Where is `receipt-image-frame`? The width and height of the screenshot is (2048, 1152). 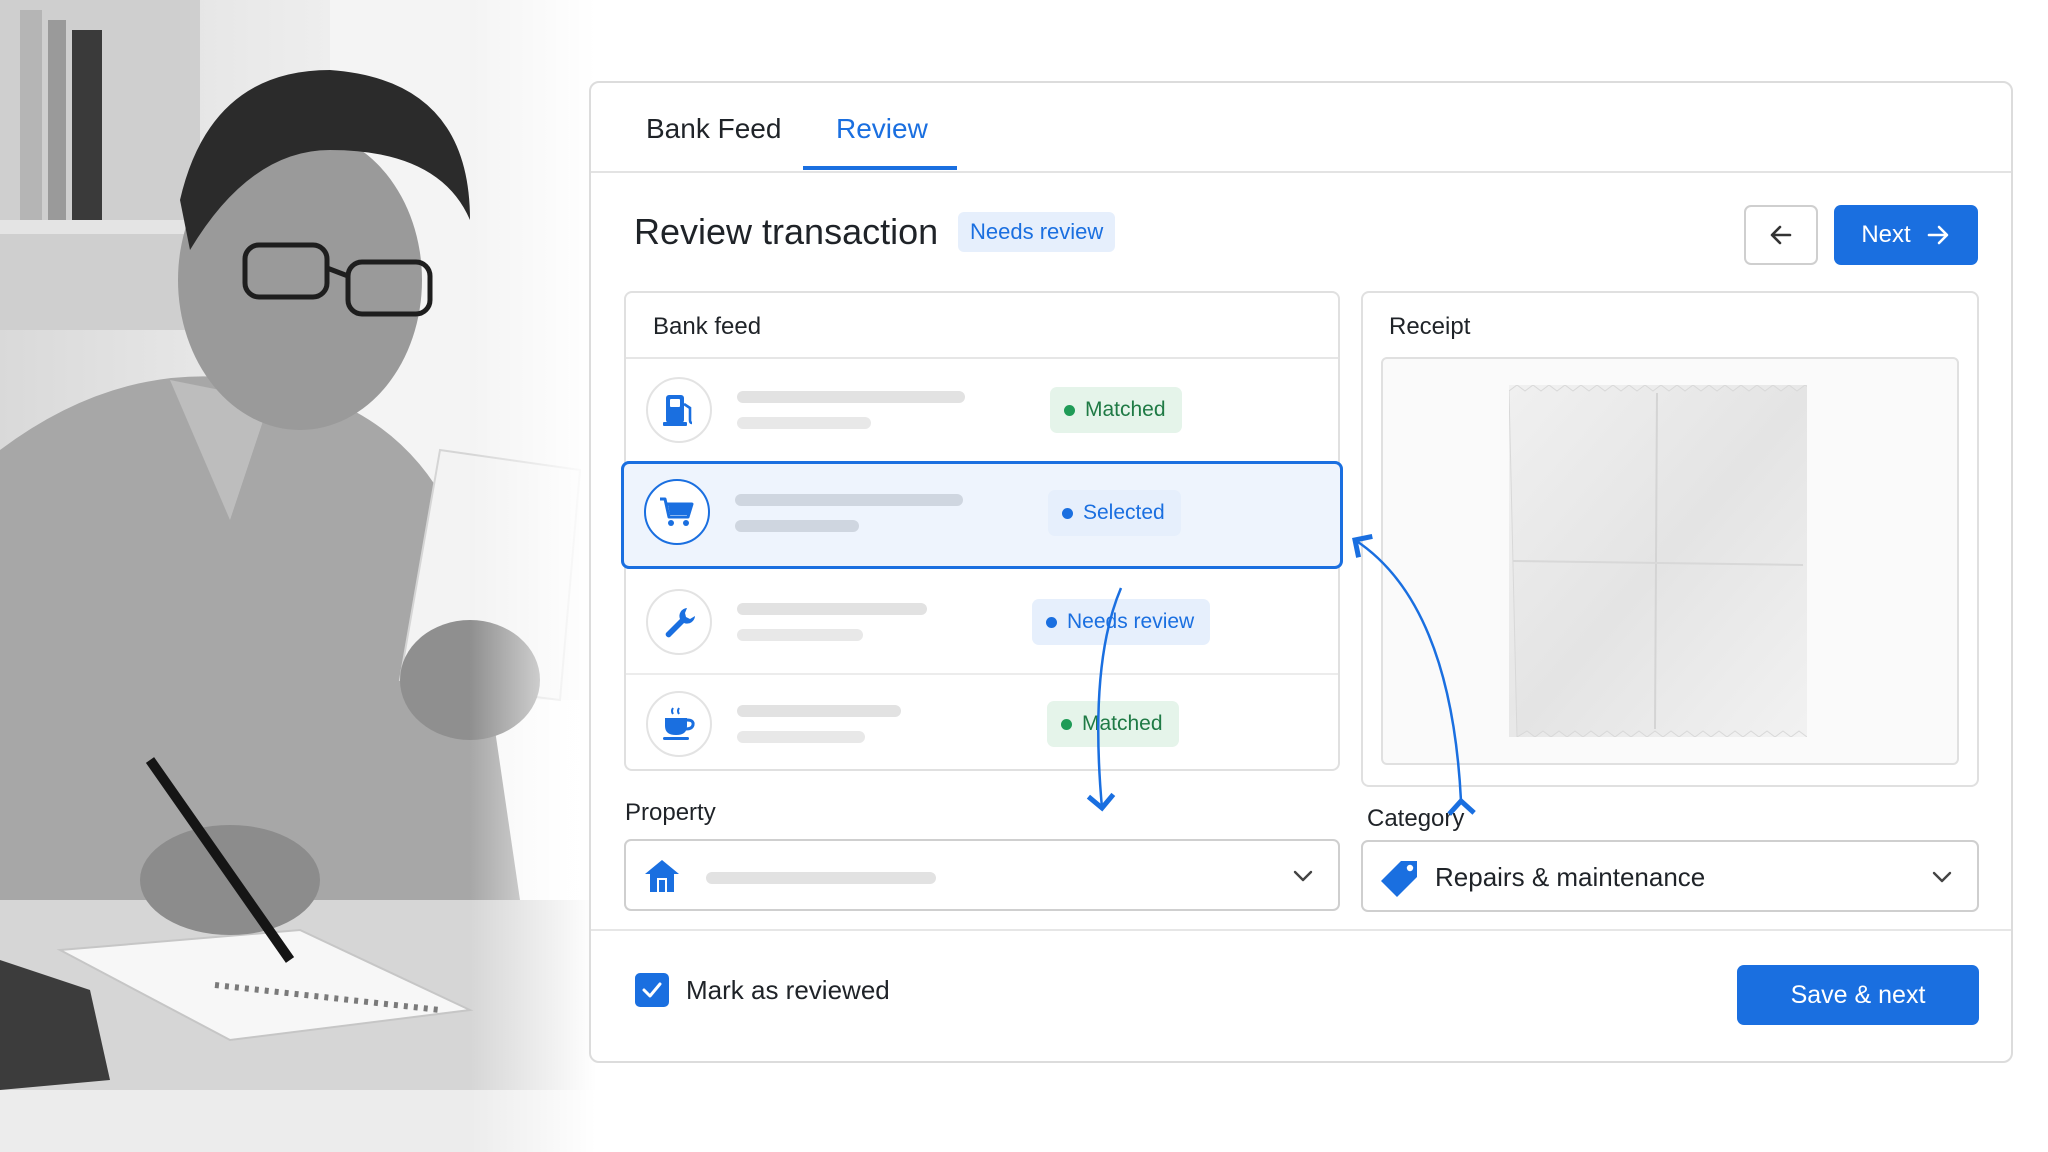
receipt-image-frame is located at coordinates (1670, 561).